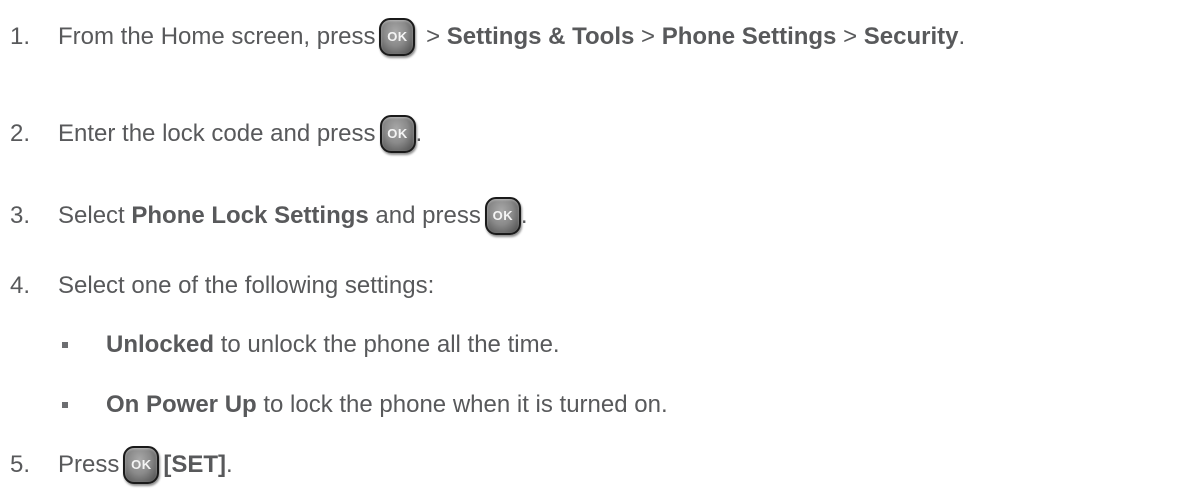 This screenshot has height=504, width=1177. Describe the element at coordinates (181, 404) in the screenshot. I see `option-label: On Power Up` at that location.